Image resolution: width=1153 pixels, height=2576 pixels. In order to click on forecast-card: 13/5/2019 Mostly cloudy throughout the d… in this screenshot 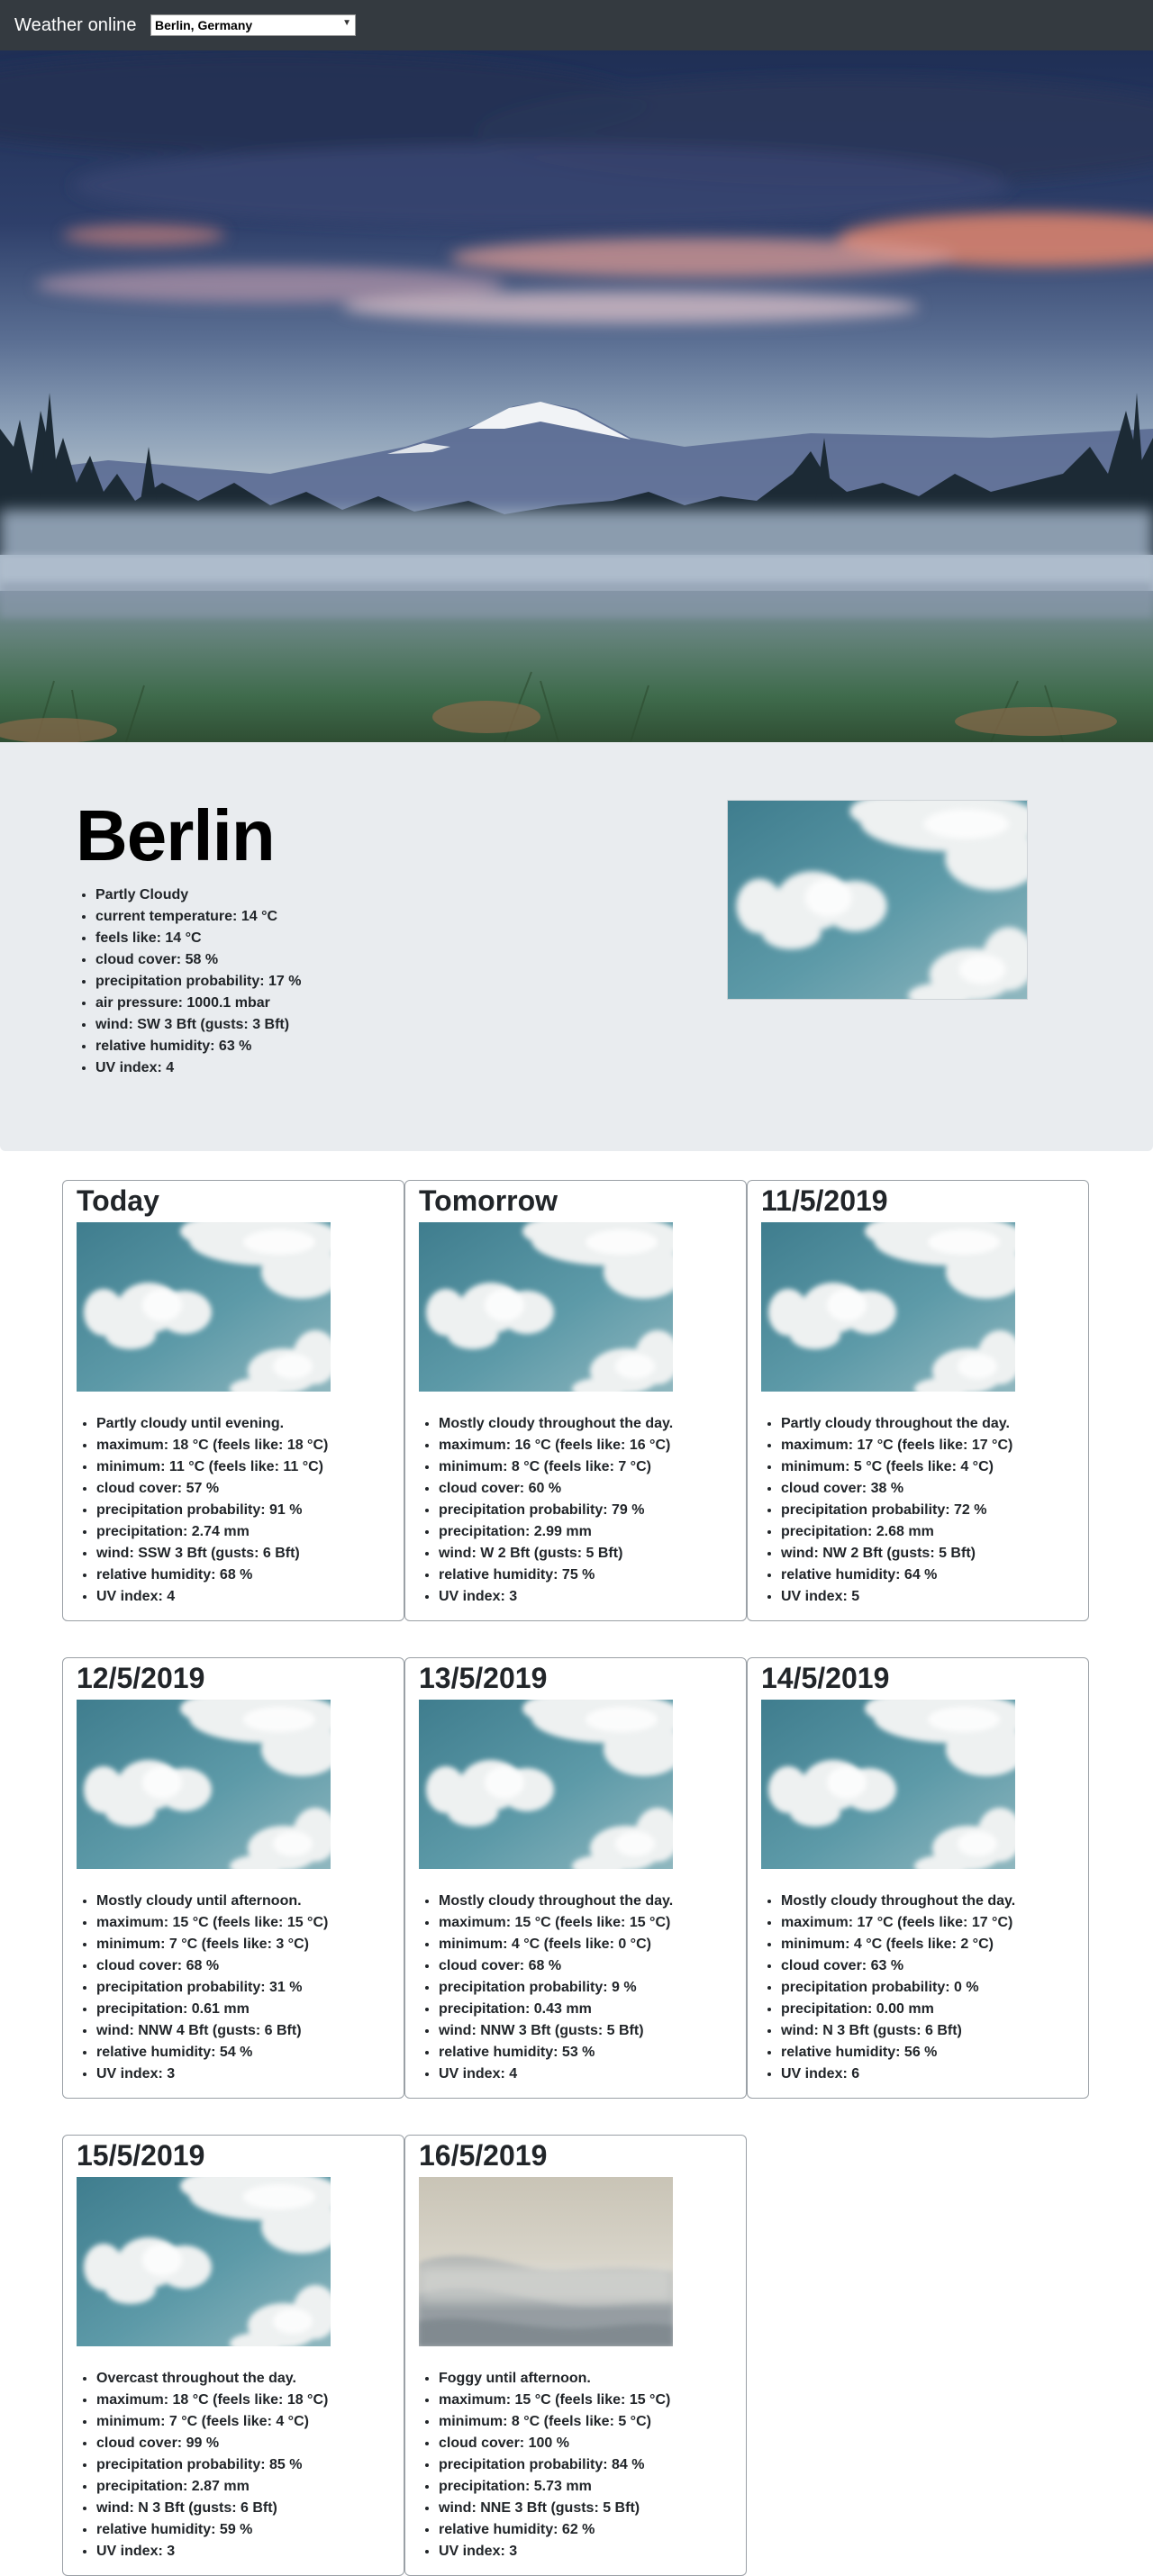, I will do `click(575, 1878)`.